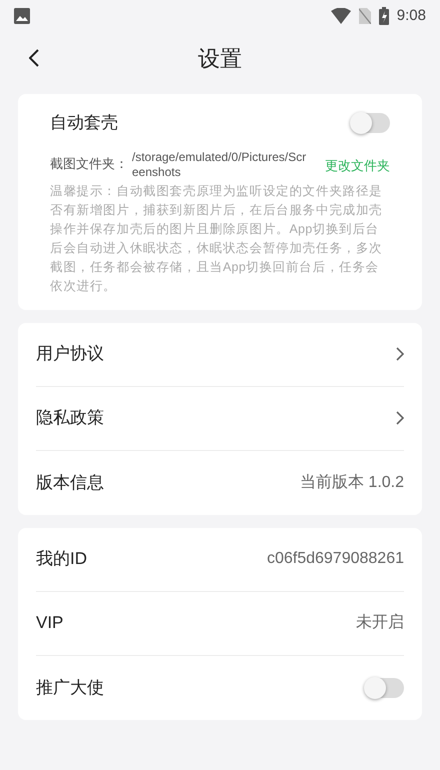  Describe the element at coordinates (352, 482) in the screenshot. I see `row-value: 当前版本 1.0.2` at that location.